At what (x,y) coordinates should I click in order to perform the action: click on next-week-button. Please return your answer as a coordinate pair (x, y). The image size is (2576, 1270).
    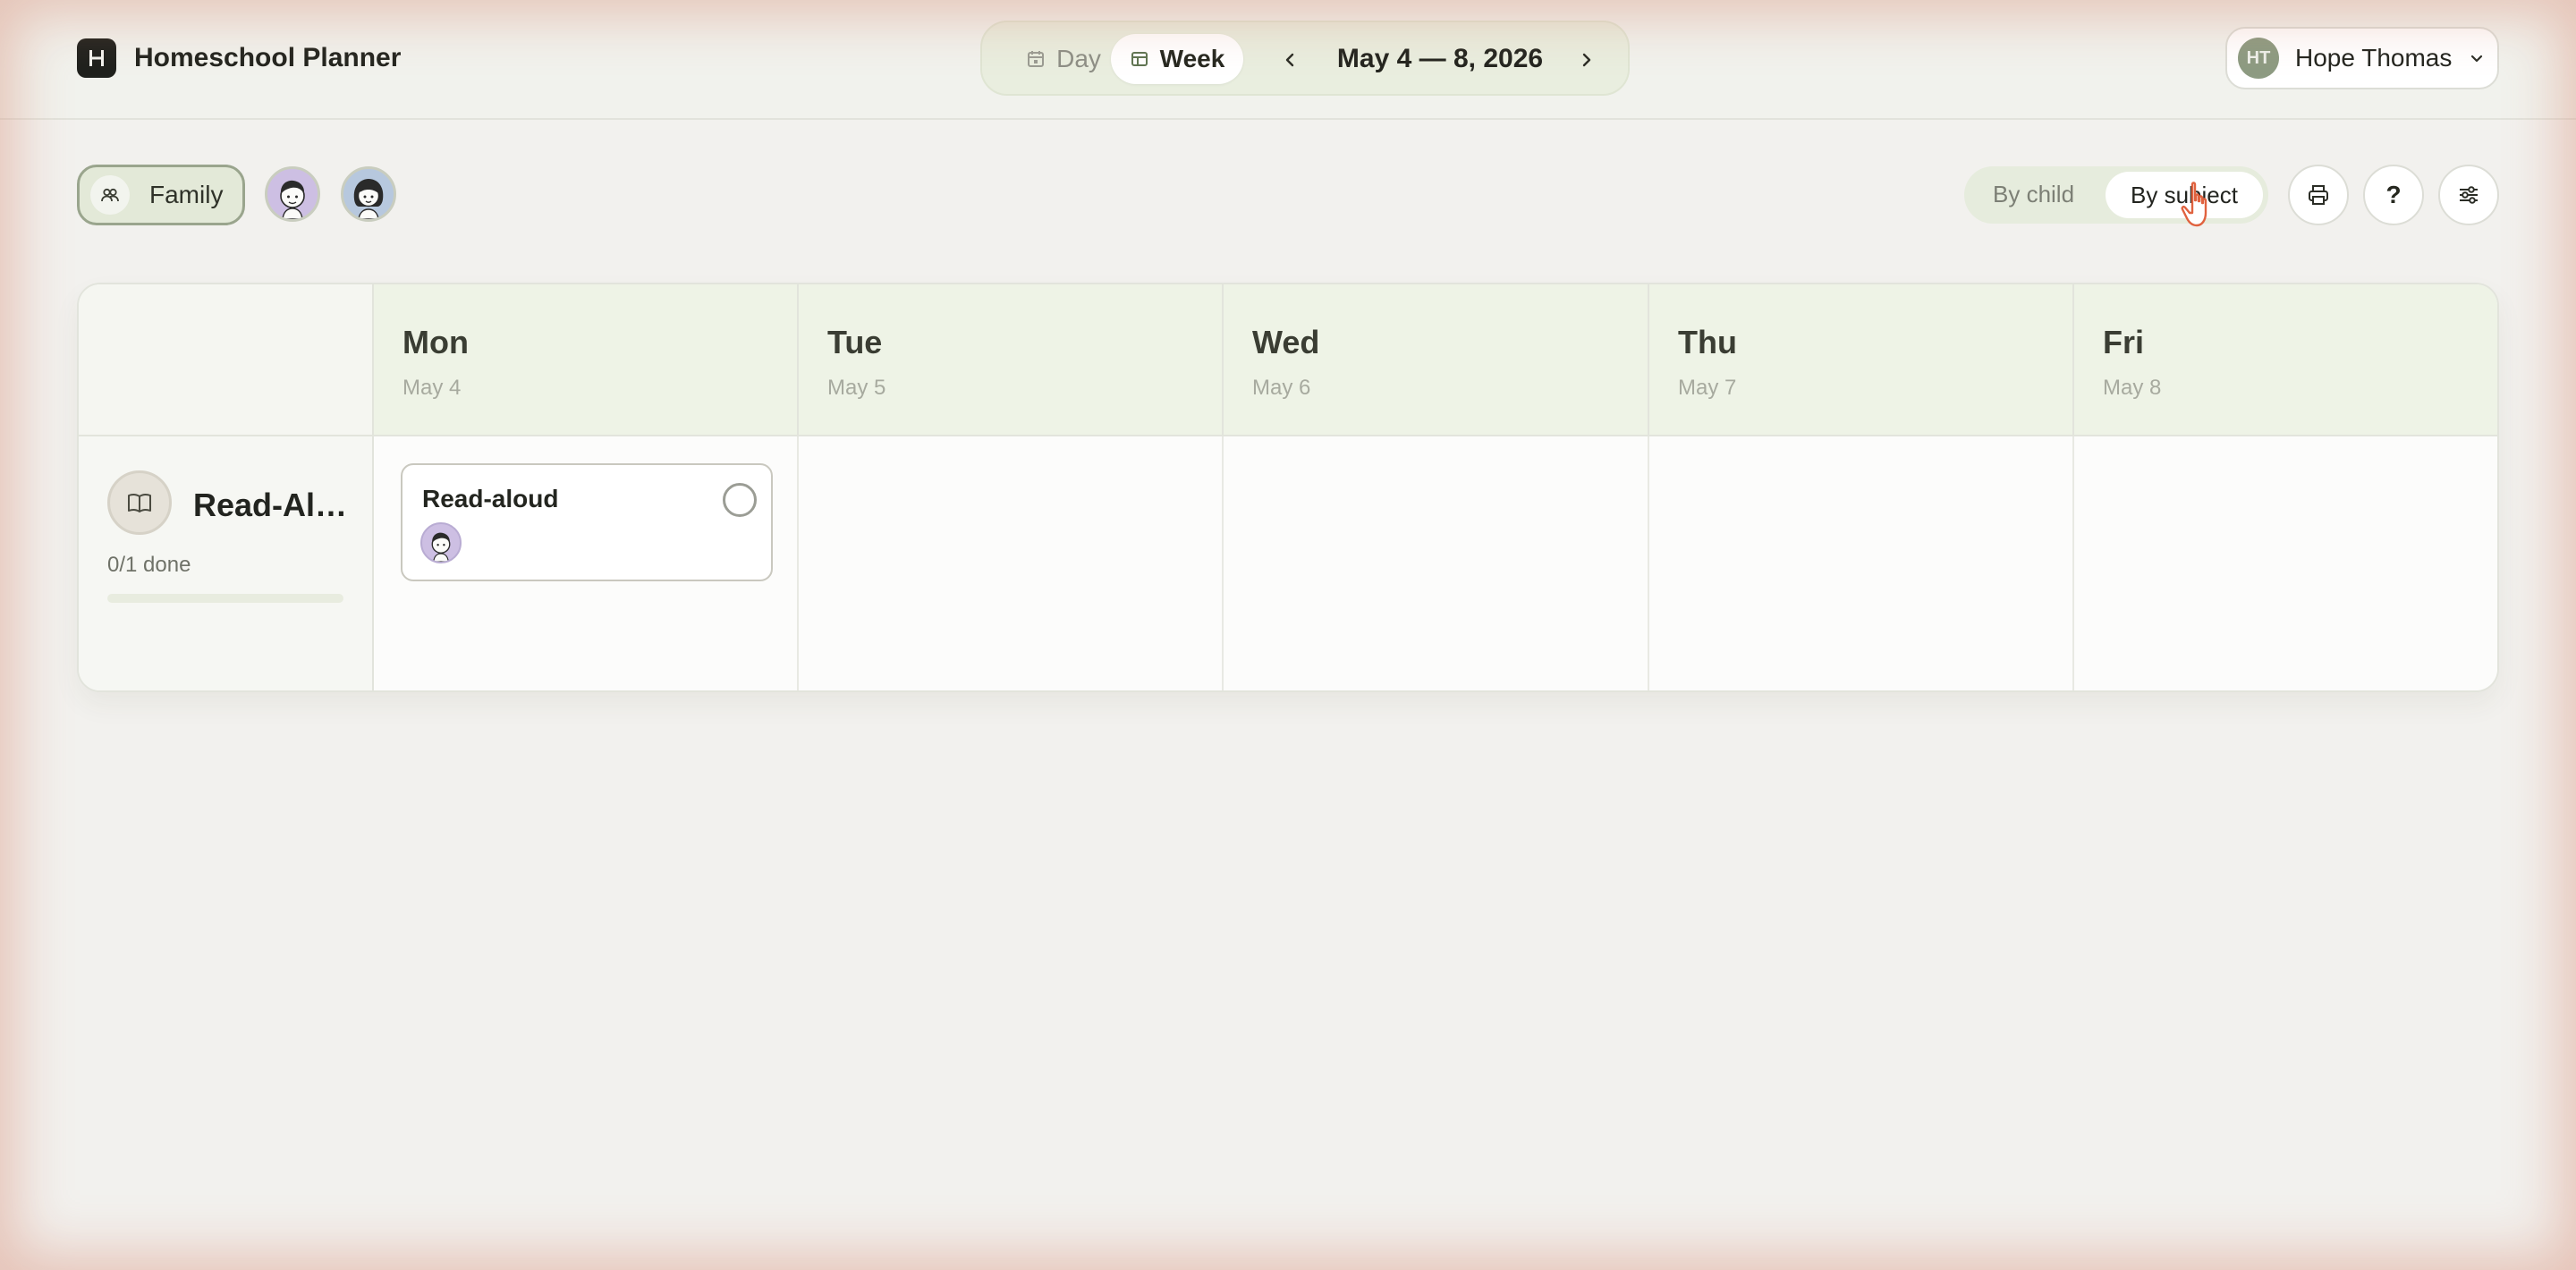
    Looking at the image, I should click on (1586, 60).